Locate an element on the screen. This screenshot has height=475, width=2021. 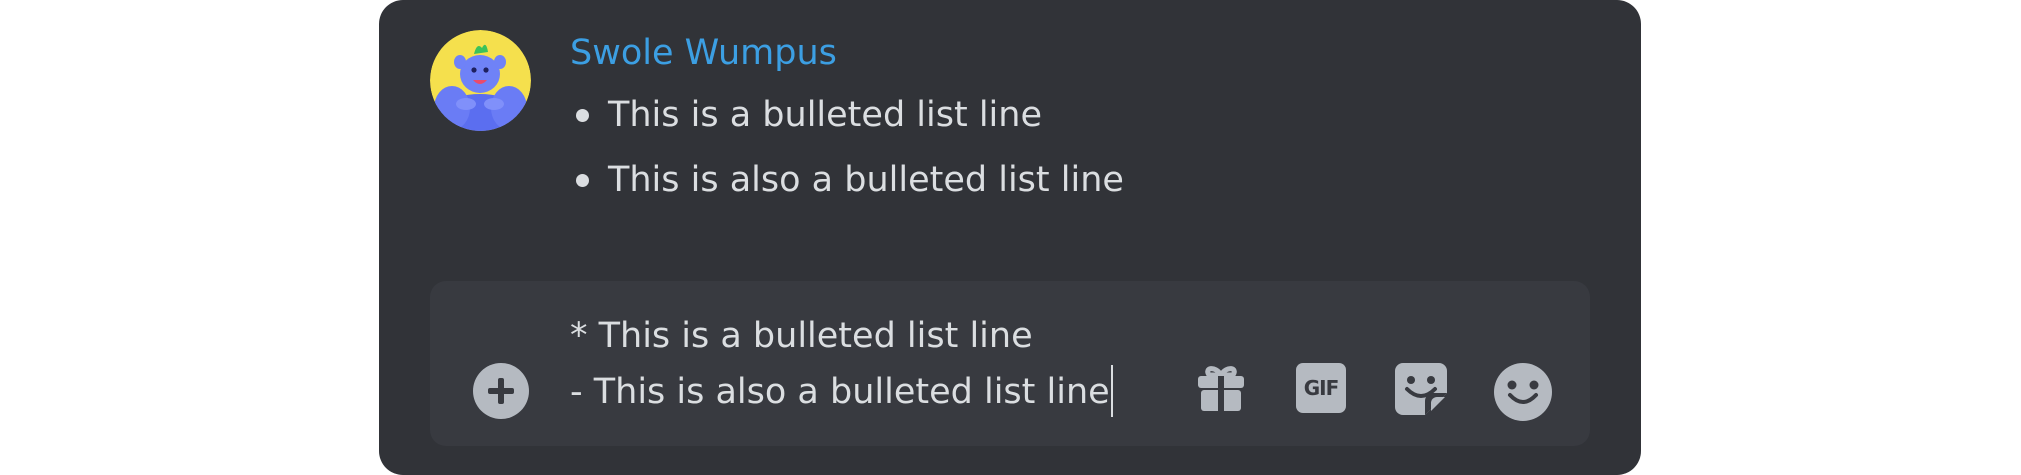
message-input-line: - This is also a bulleted list line is located at coordinates (841, 391).